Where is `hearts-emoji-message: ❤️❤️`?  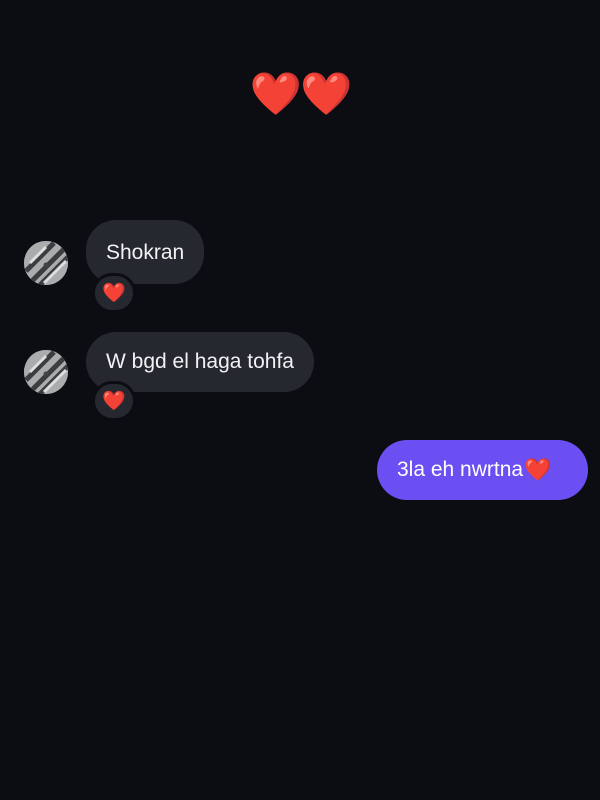 hearts-emoji-message: ❤️❤️ is located at coordinates (300, 94).